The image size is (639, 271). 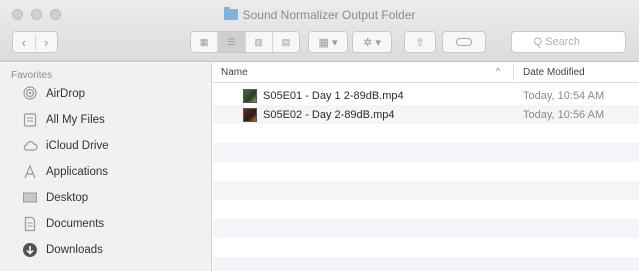 I want to click on sidebar-item-documents: Documents, so click(x=63, y=224).